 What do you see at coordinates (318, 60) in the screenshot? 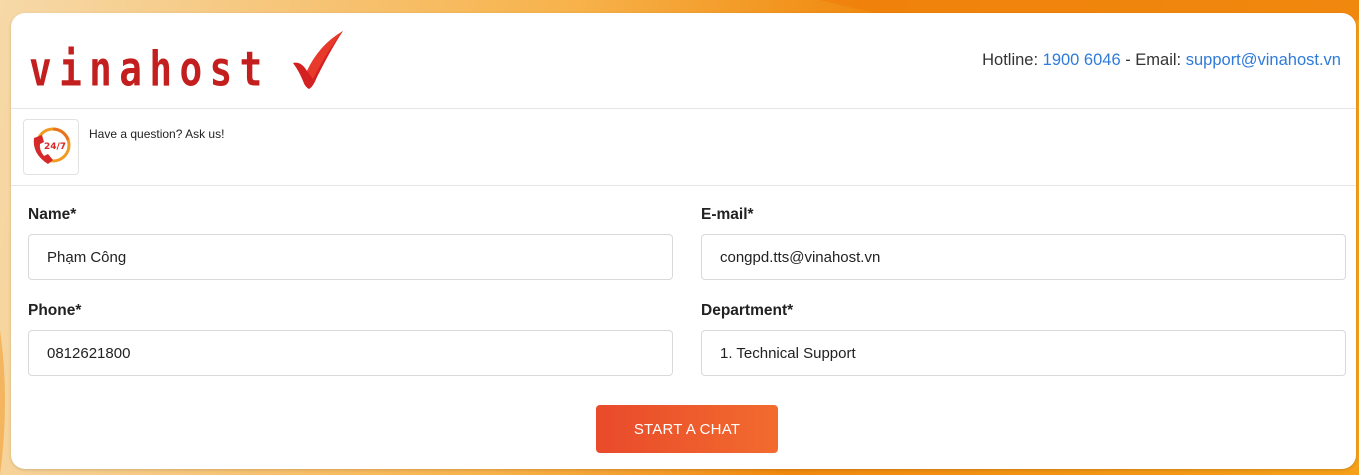
I see `checkmark-logo-icon` at bounding box center [318, 60].